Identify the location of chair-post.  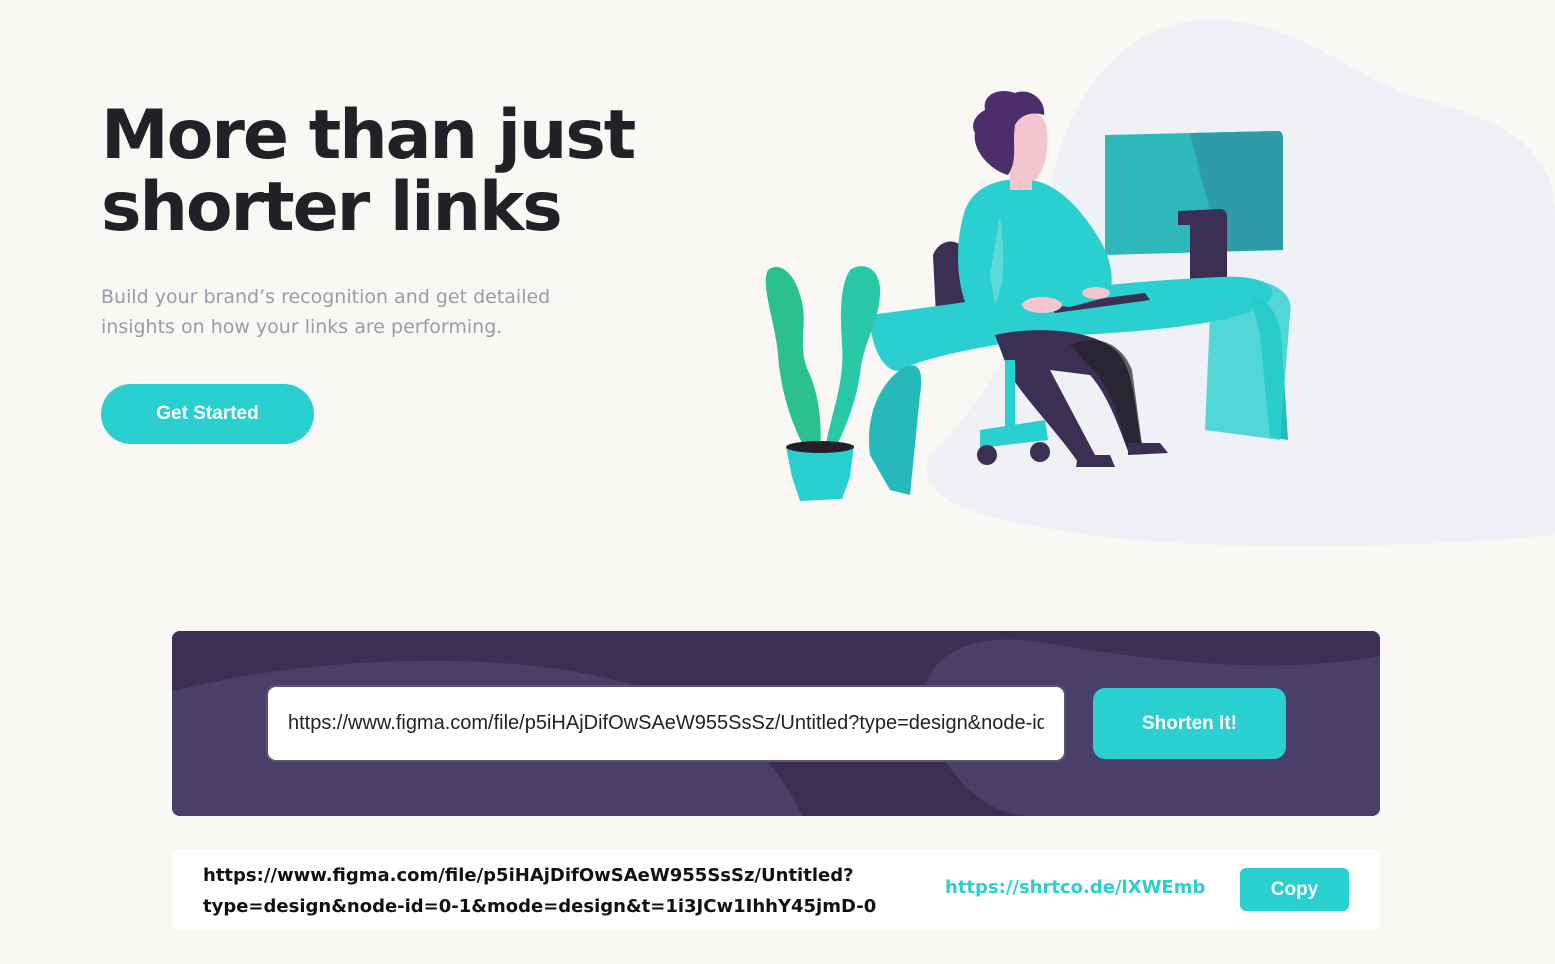
(1010, 395).